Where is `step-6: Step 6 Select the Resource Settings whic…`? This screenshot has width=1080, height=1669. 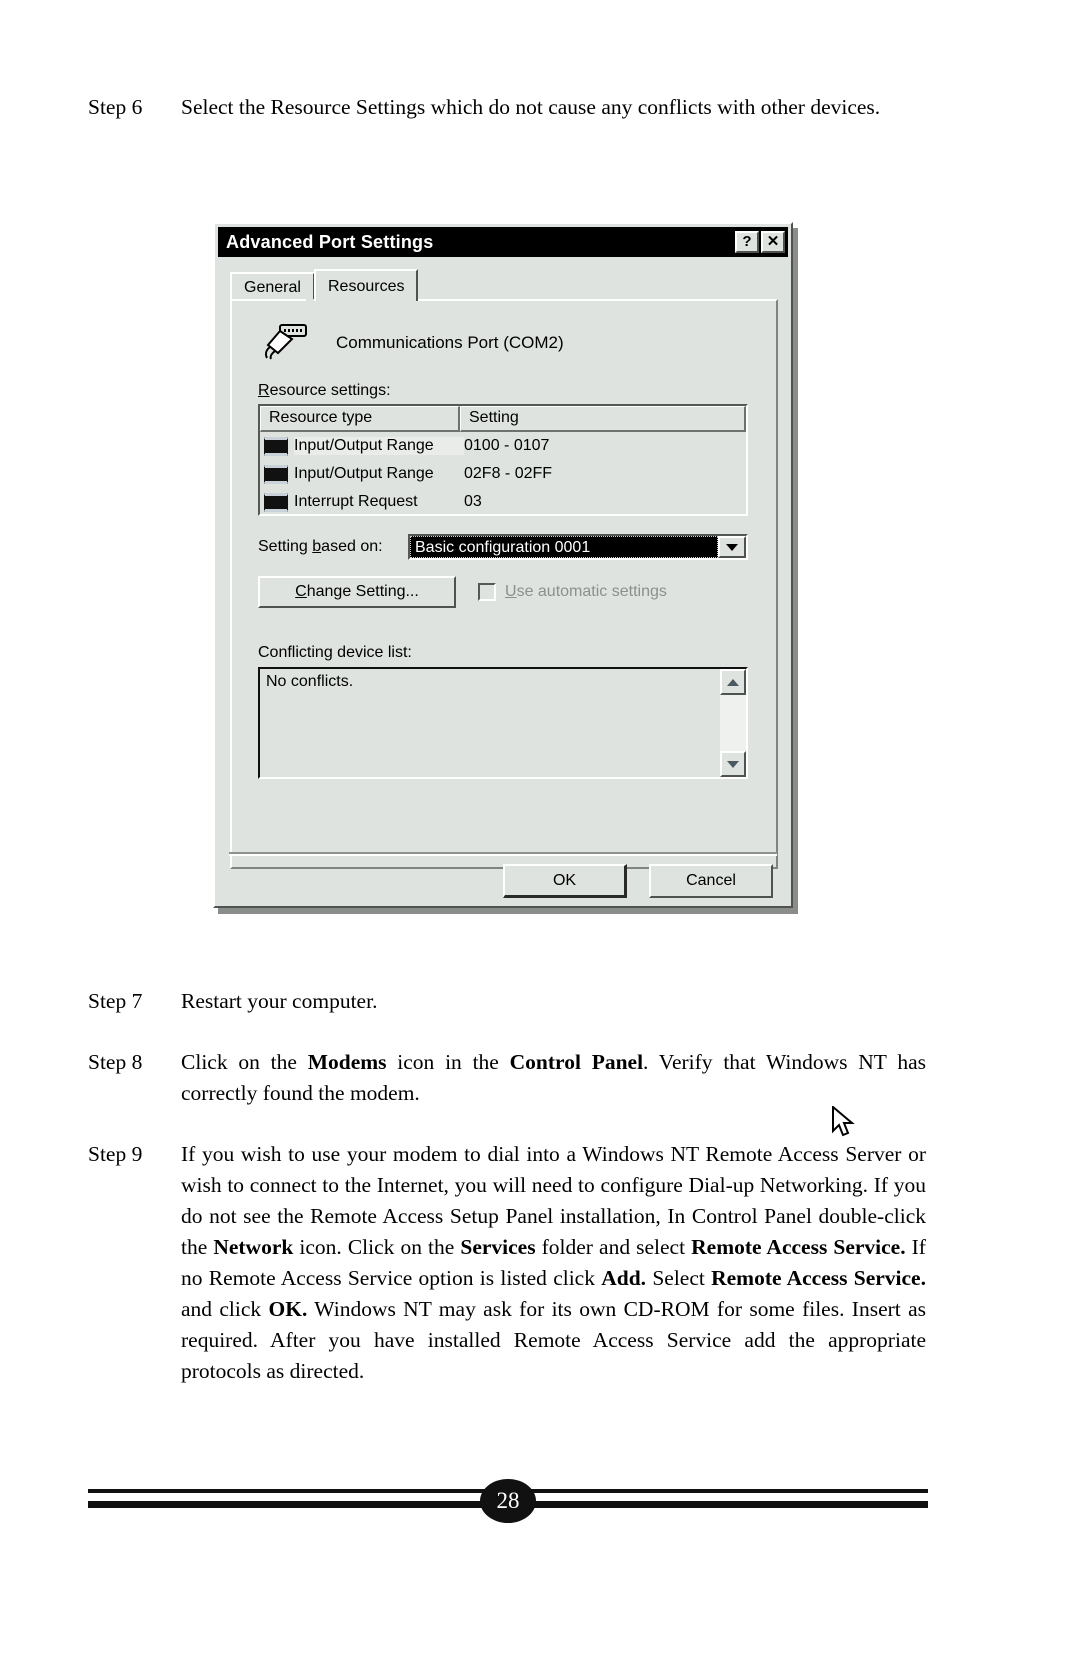
step-6: Step 6 Select the Resource Settings whic… is located at coordinates (507, 107).